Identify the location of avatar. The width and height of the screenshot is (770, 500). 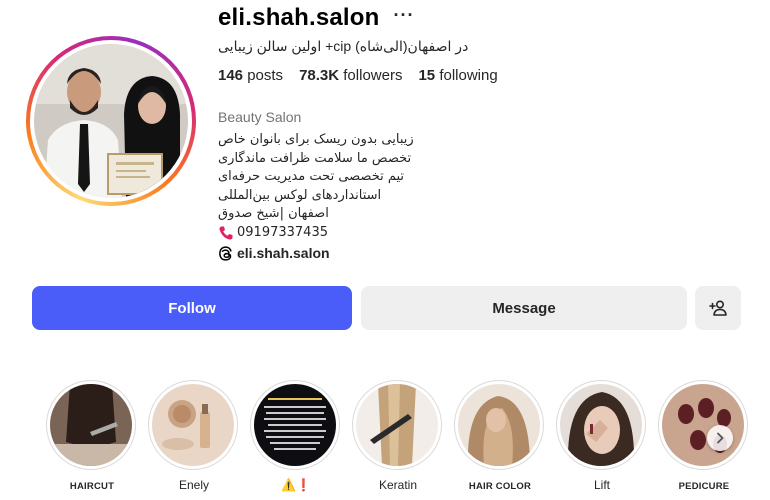
(111, 121).